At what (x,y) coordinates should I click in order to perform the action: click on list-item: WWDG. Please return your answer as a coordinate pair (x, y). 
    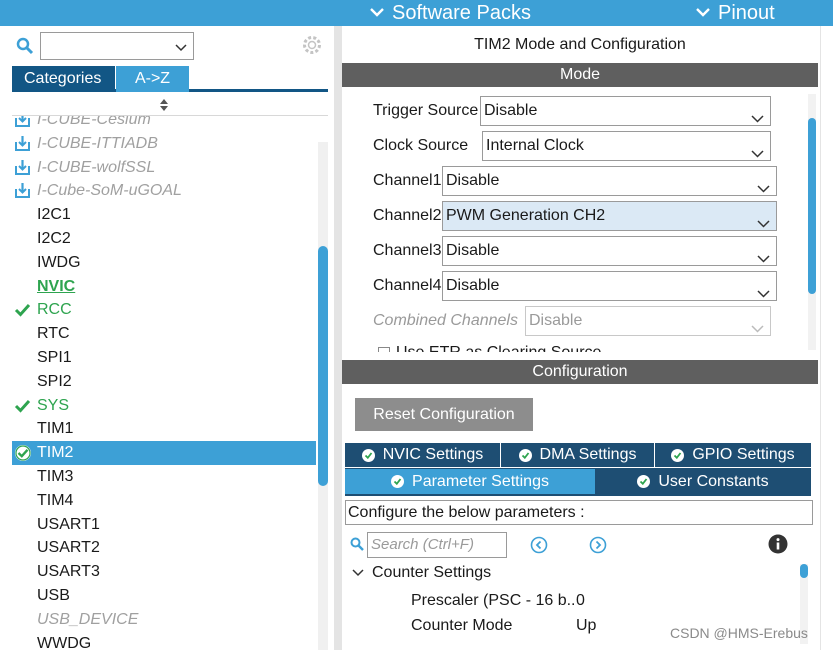
    Looking at the image, I should click on (164, 641).